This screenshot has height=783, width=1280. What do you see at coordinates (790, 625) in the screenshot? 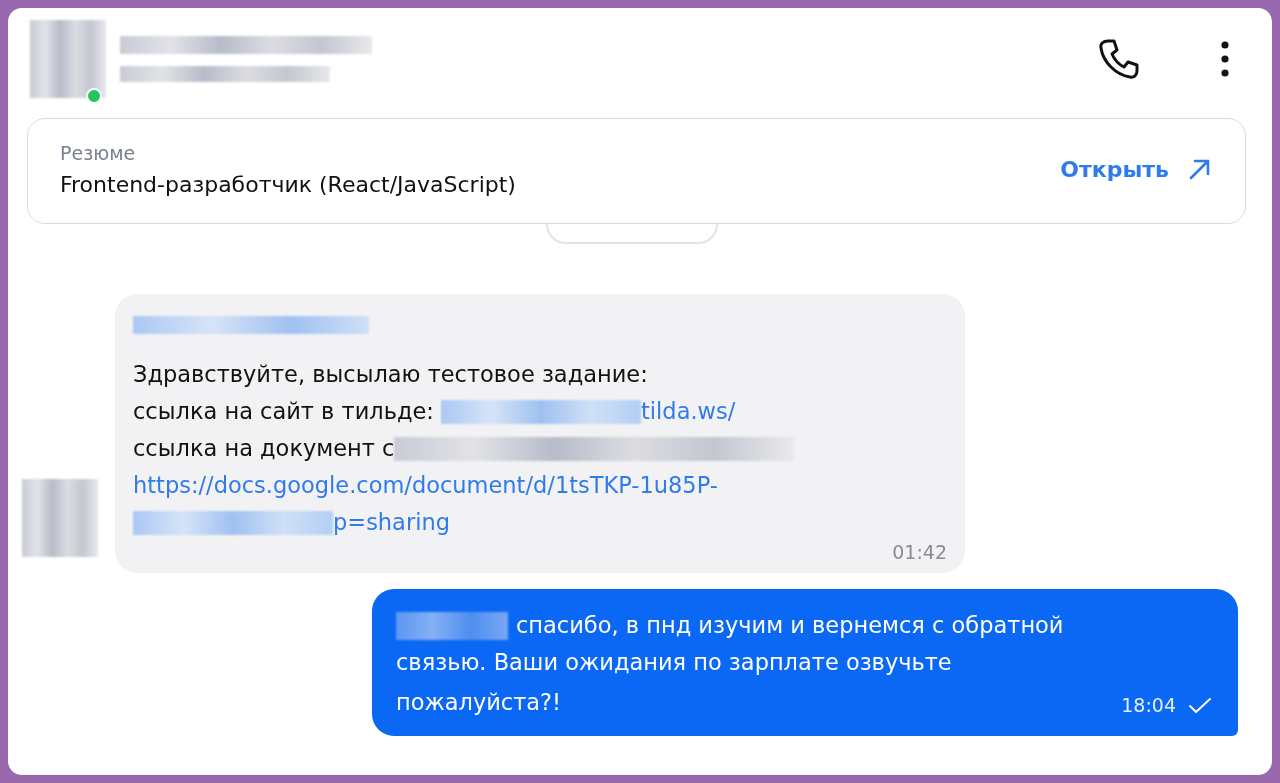
I see `message-text: спасибо, в пнд изучим и вернемся с обратной` at bounding box center [790, 625].